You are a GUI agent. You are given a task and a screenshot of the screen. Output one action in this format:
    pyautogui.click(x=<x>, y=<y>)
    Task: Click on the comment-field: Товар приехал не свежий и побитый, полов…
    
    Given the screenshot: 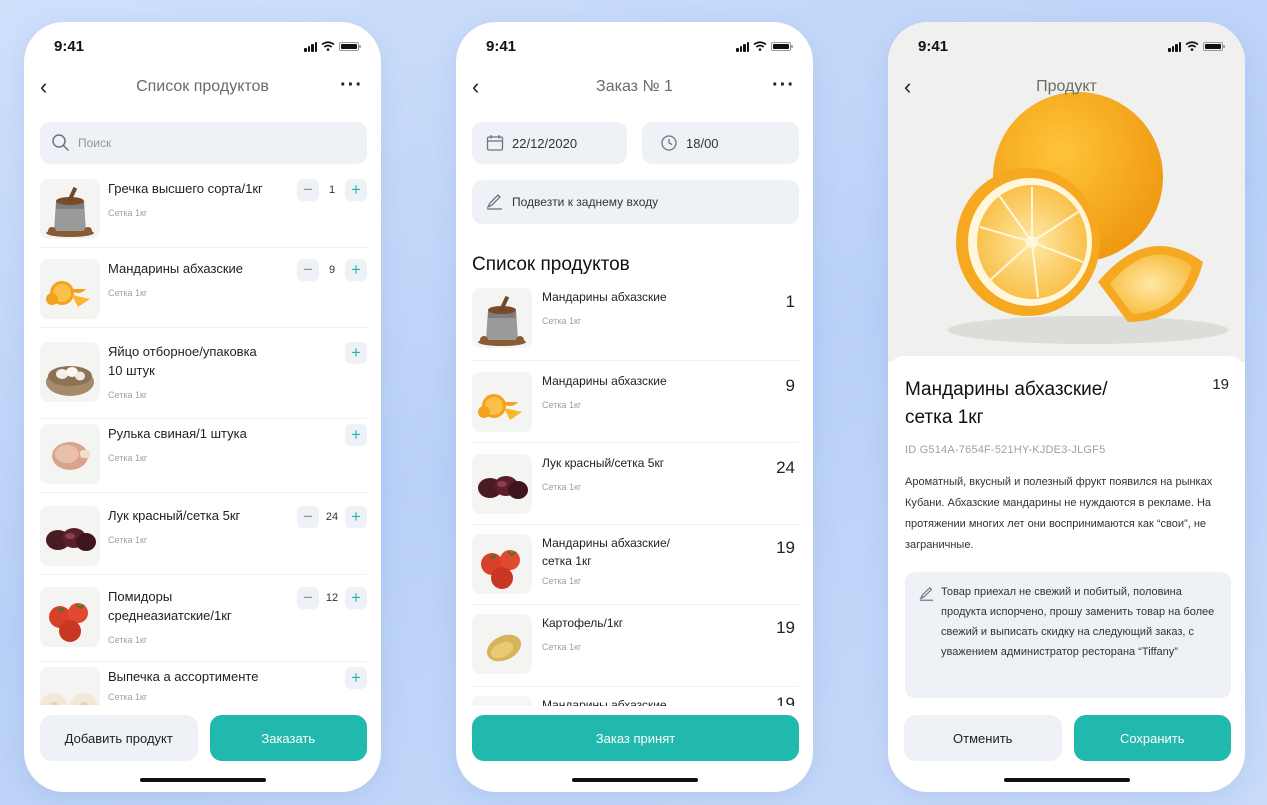 What is the action you would take?
    pyautogui.click(x=1068, y=635)
    